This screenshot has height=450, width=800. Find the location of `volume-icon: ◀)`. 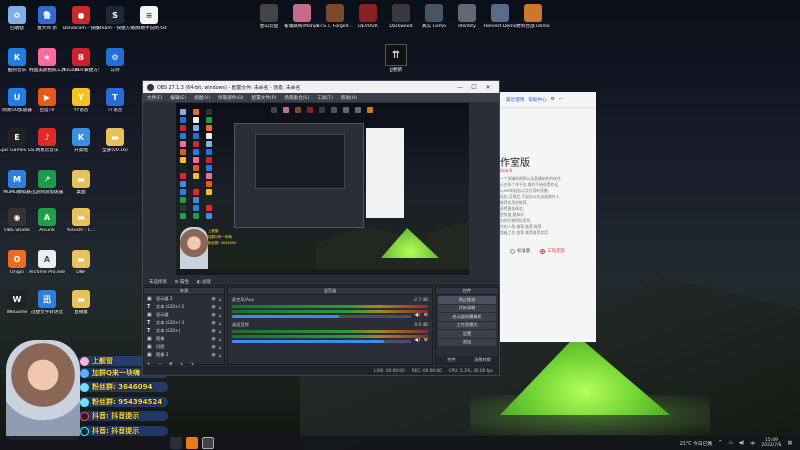

volume-icon: ◀) is located at coordinates (742, 443).